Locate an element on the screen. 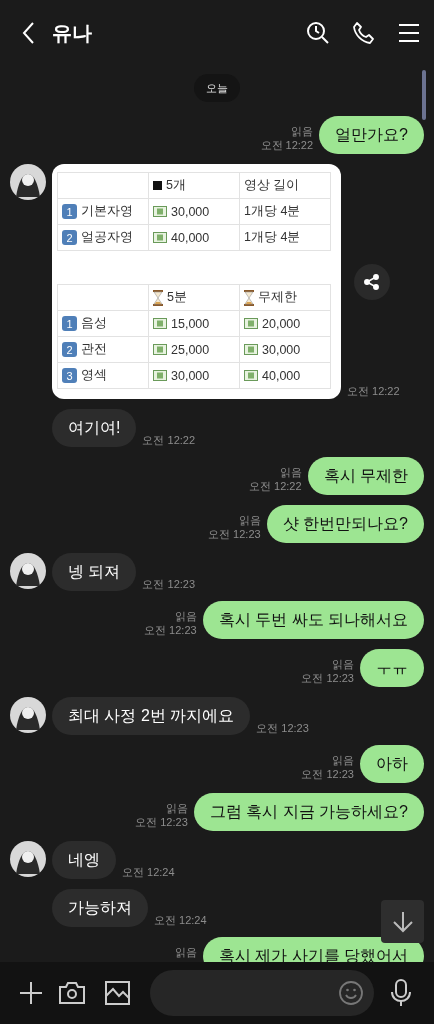 Image resolution: width=434 pixels, height=1024 pixels. camera-icon is located at coordinates (72, 993).